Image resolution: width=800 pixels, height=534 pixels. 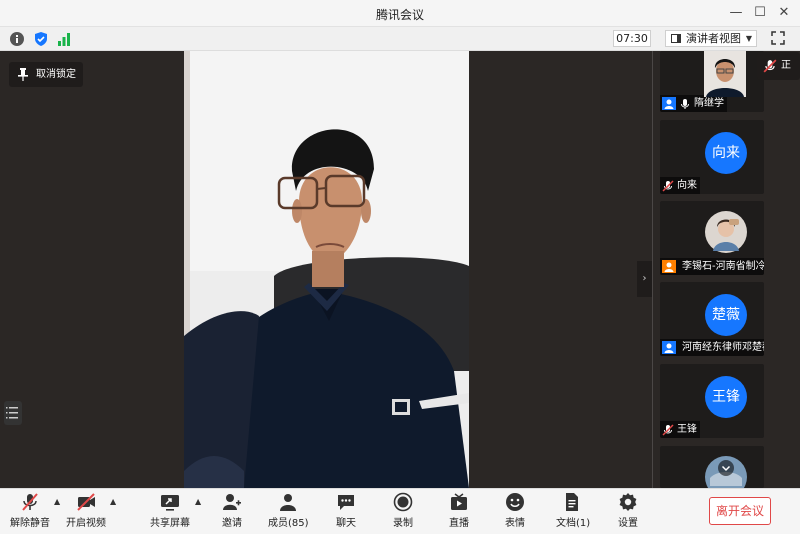 I want to click on top-toolbar: 07:30 演讲者视图 ▼, so click(x=400, y=39).